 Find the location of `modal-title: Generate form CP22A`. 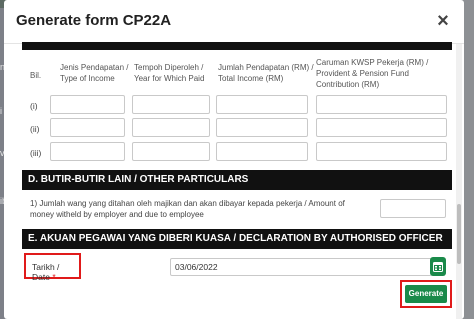

modal-title: Generate form CP22A is located at coordinates (94, 20).